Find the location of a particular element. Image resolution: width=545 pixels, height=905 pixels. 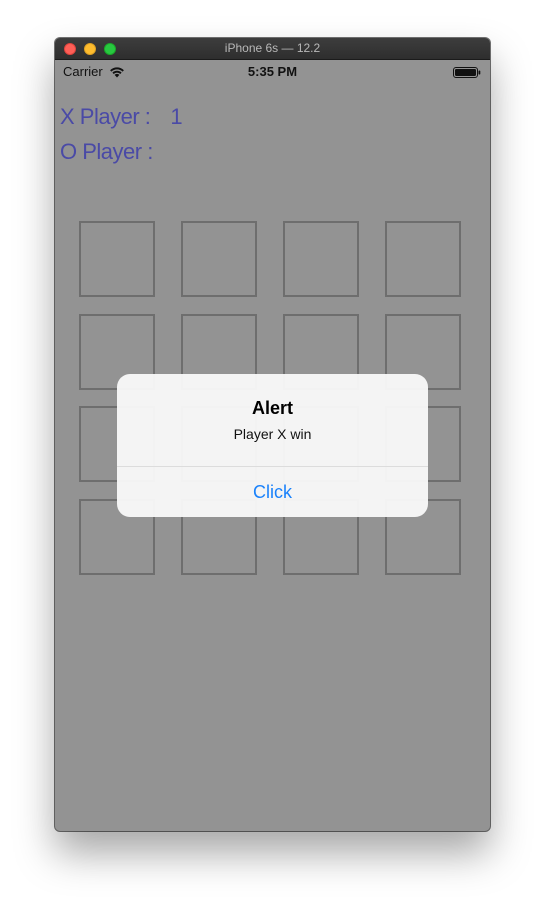

title-bar: iPhone 6s — 12.2 is located at coordinates (272, 49).